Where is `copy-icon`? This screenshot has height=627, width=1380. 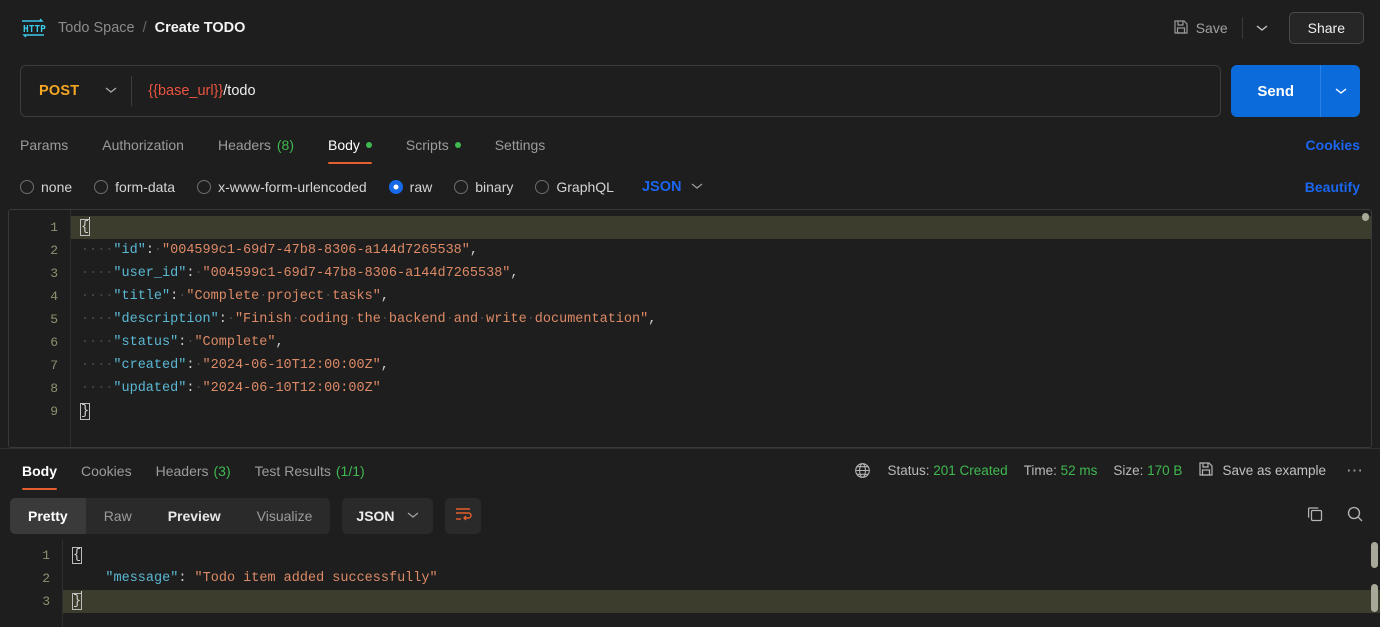 copy-icon is located at coordinates (1315, 516).